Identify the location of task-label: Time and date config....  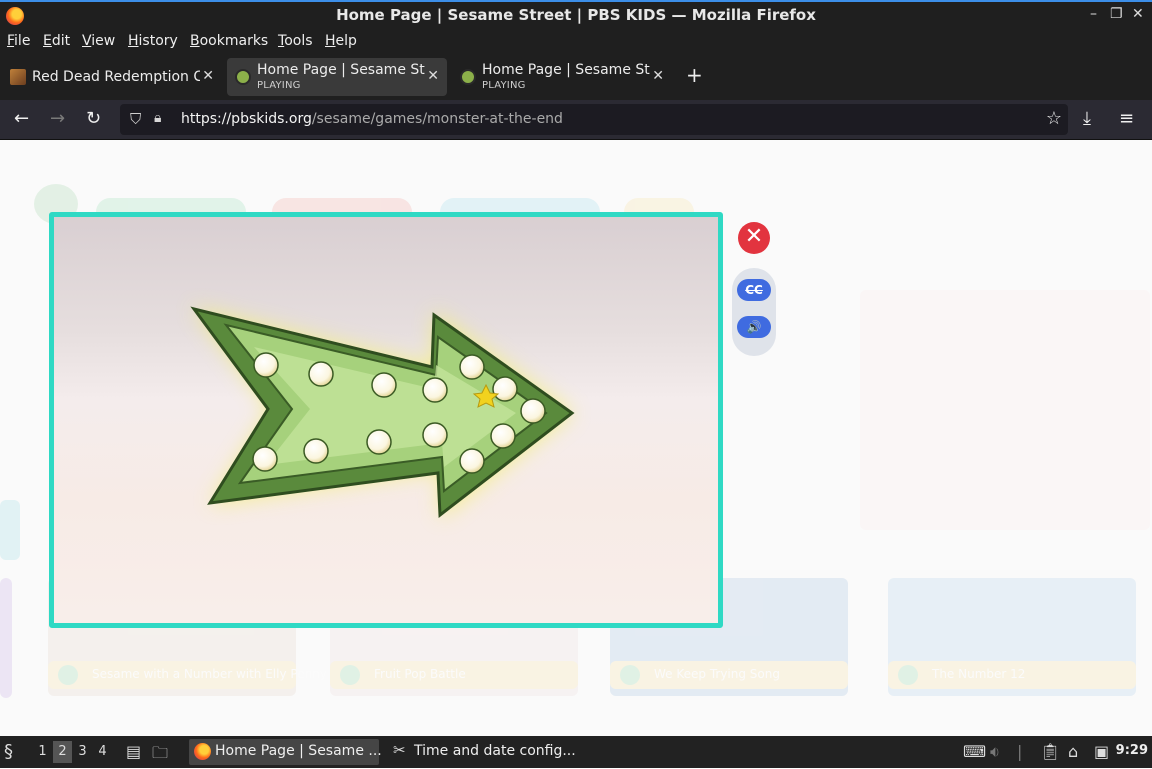
(495, 751).